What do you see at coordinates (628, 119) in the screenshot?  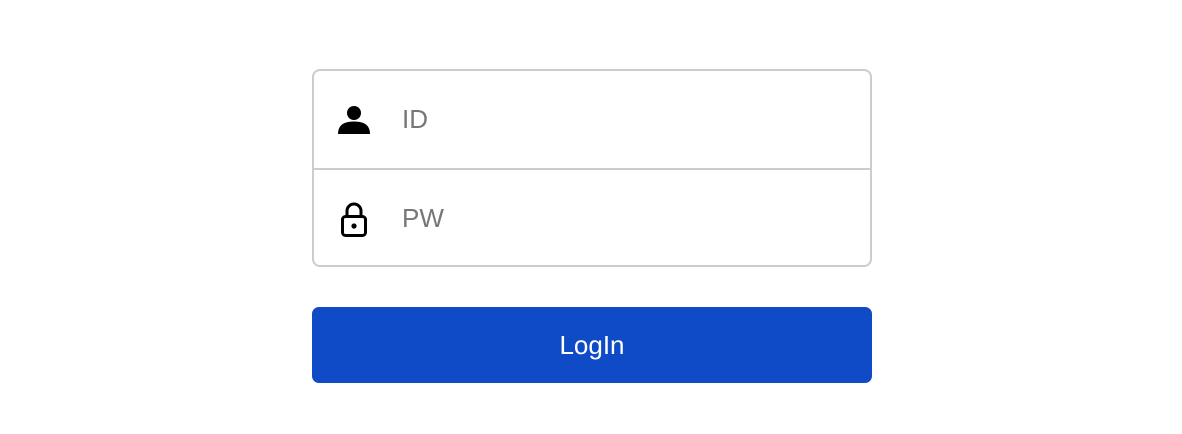 I see `id-input` at bounding box center [628, 119].